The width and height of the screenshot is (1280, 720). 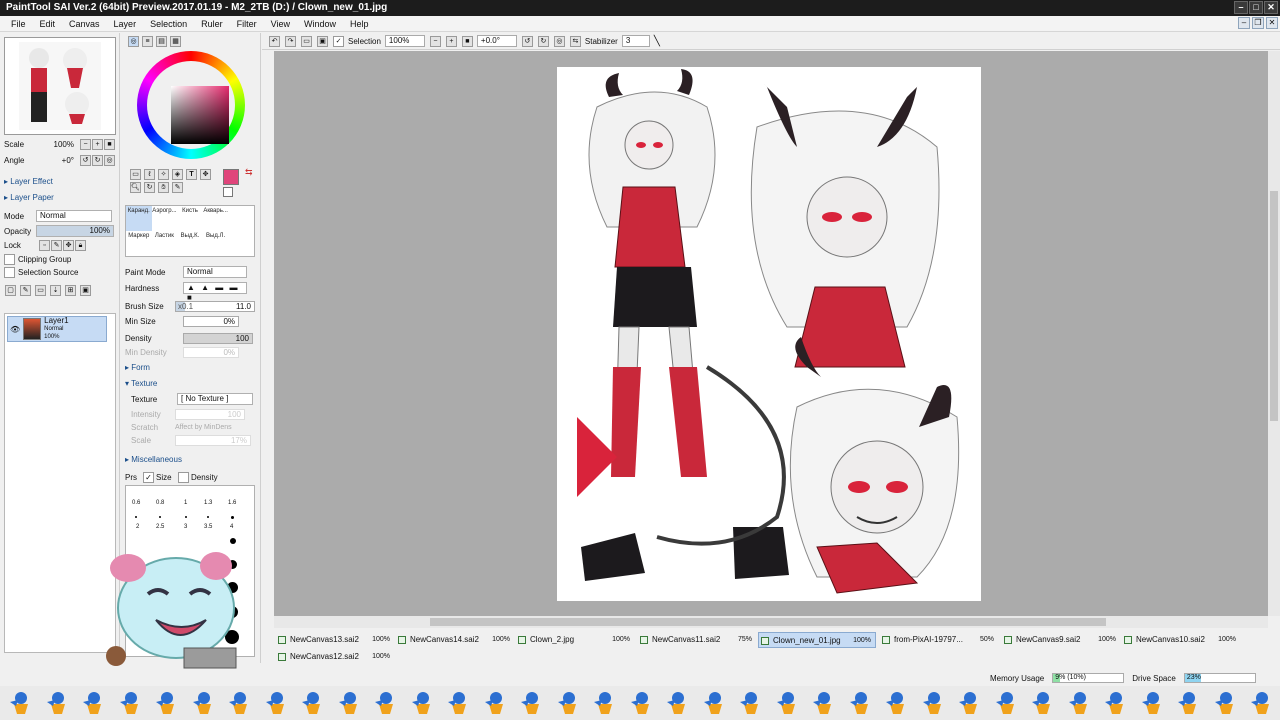 I want to click on toolbar-zoom-reset-icon: ■, so click(x=467, y=41).